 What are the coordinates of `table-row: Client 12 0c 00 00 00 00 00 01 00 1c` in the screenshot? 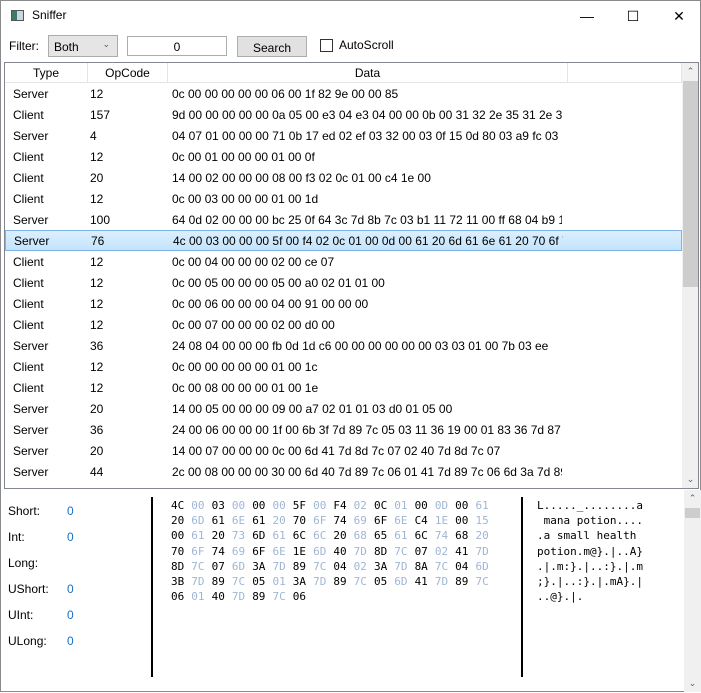 It's located at (343, 366).